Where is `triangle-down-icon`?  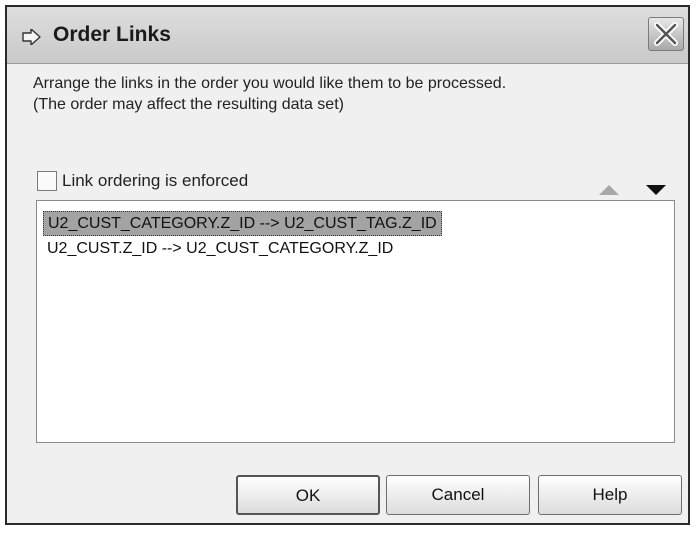
triangle-down-icon is located at coordinates (656, 190).